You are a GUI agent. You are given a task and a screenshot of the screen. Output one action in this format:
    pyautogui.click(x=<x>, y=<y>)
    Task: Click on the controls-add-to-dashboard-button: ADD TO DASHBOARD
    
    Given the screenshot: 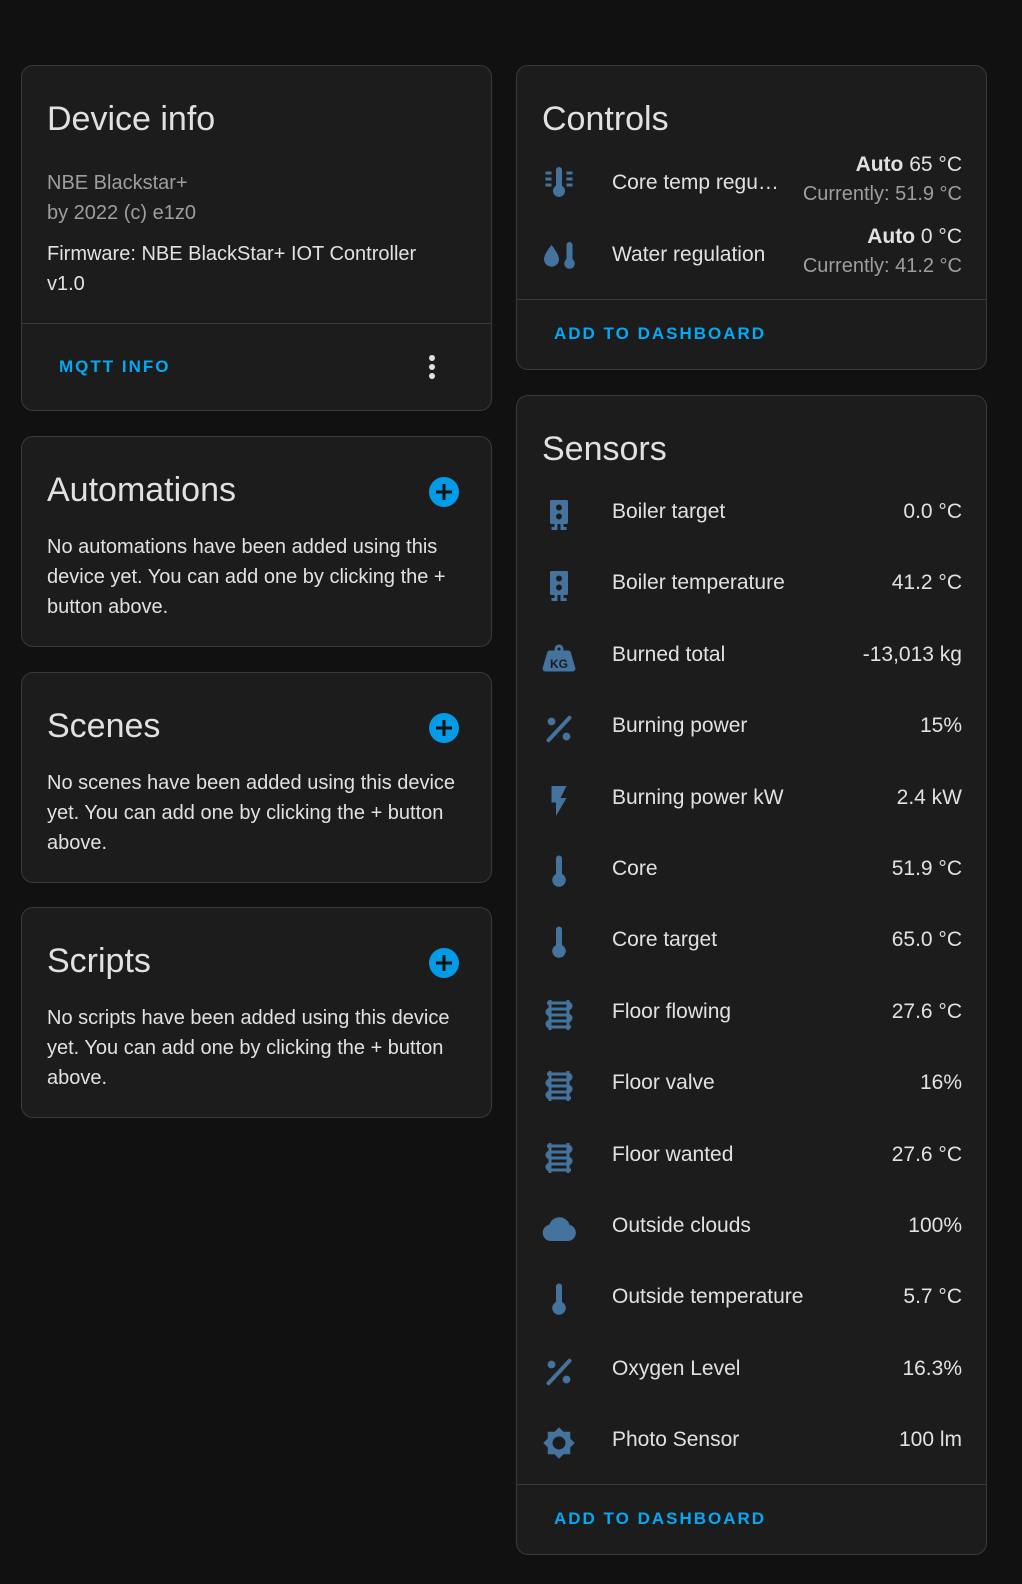 What is the action you would take?
    pyautogui.click(x=660, y=334)
    